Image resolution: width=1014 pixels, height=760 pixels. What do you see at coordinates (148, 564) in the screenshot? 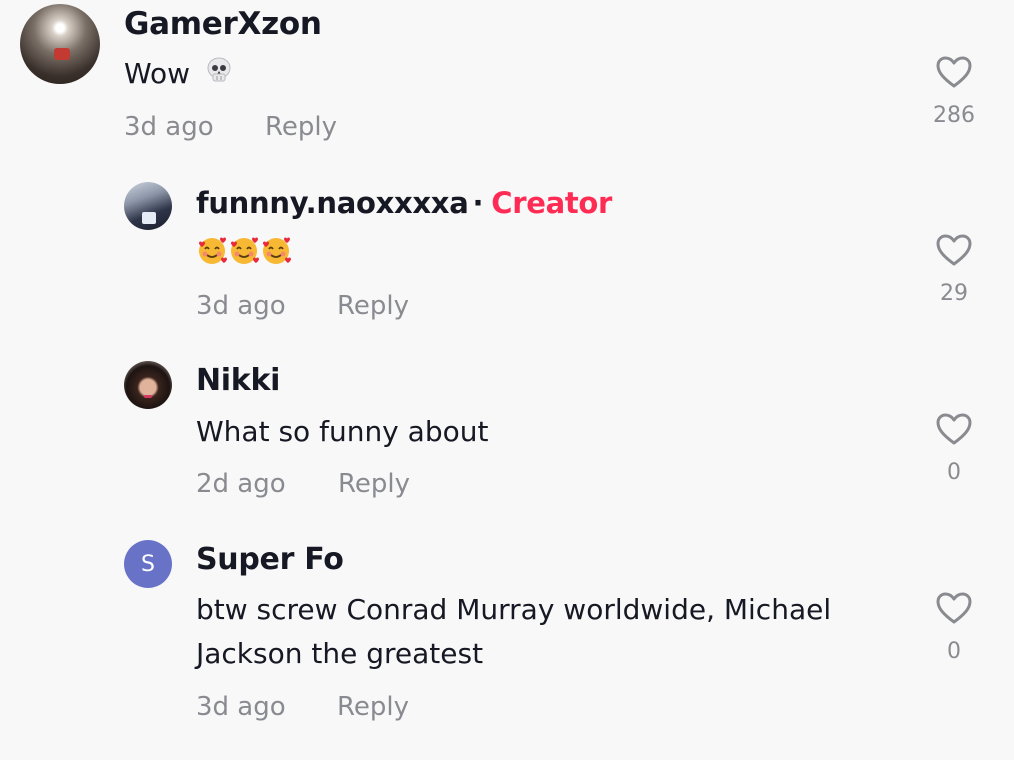
I see `avatar: S` at bounding box center [148, 564].